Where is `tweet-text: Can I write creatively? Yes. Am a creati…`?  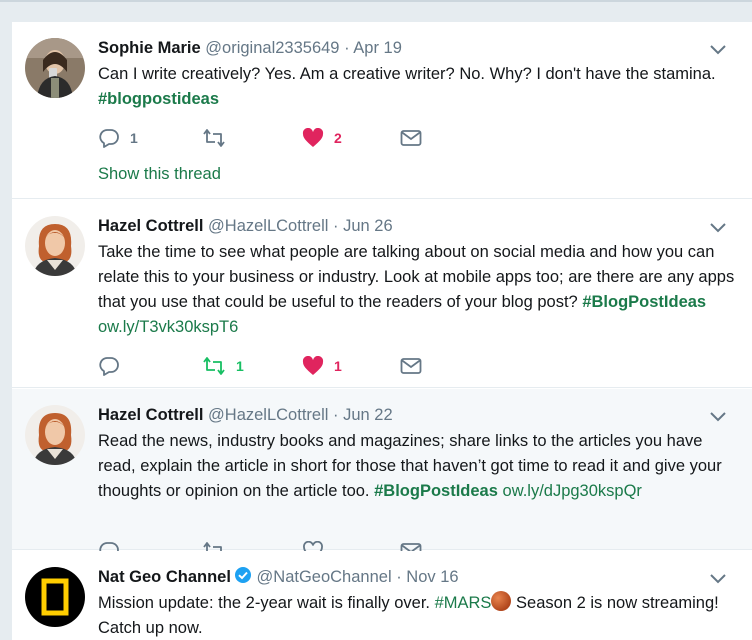 tweet-text: Can I write creatively? Yes. Am a creati… is located at coordinates (418, 87).